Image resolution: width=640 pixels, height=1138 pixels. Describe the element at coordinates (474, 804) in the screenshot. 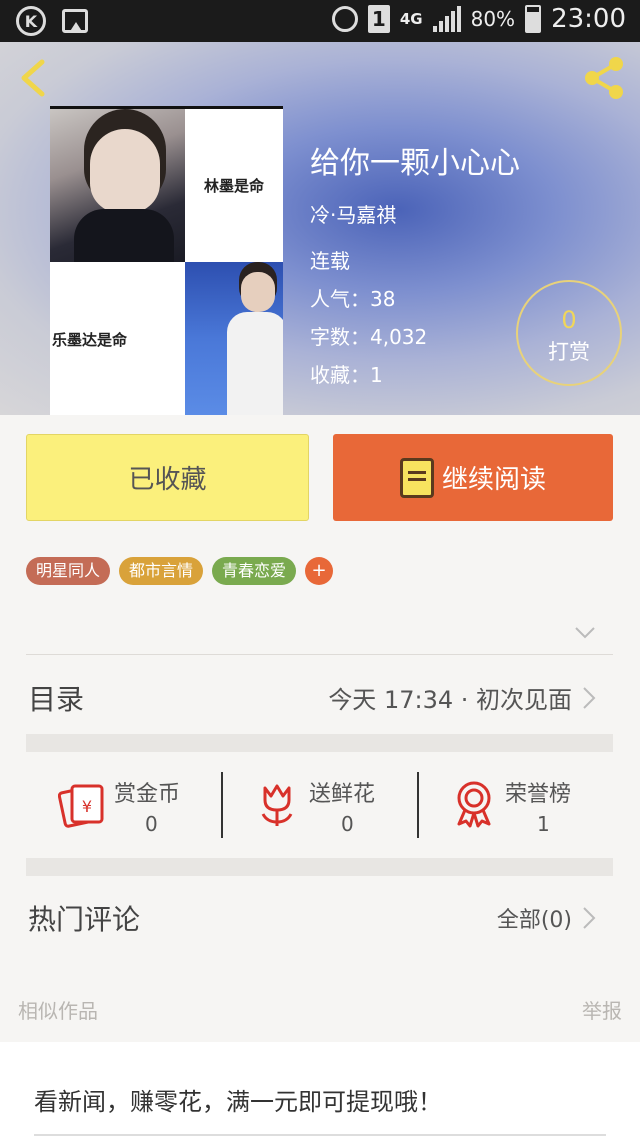

I see `medal-icon` at that location.